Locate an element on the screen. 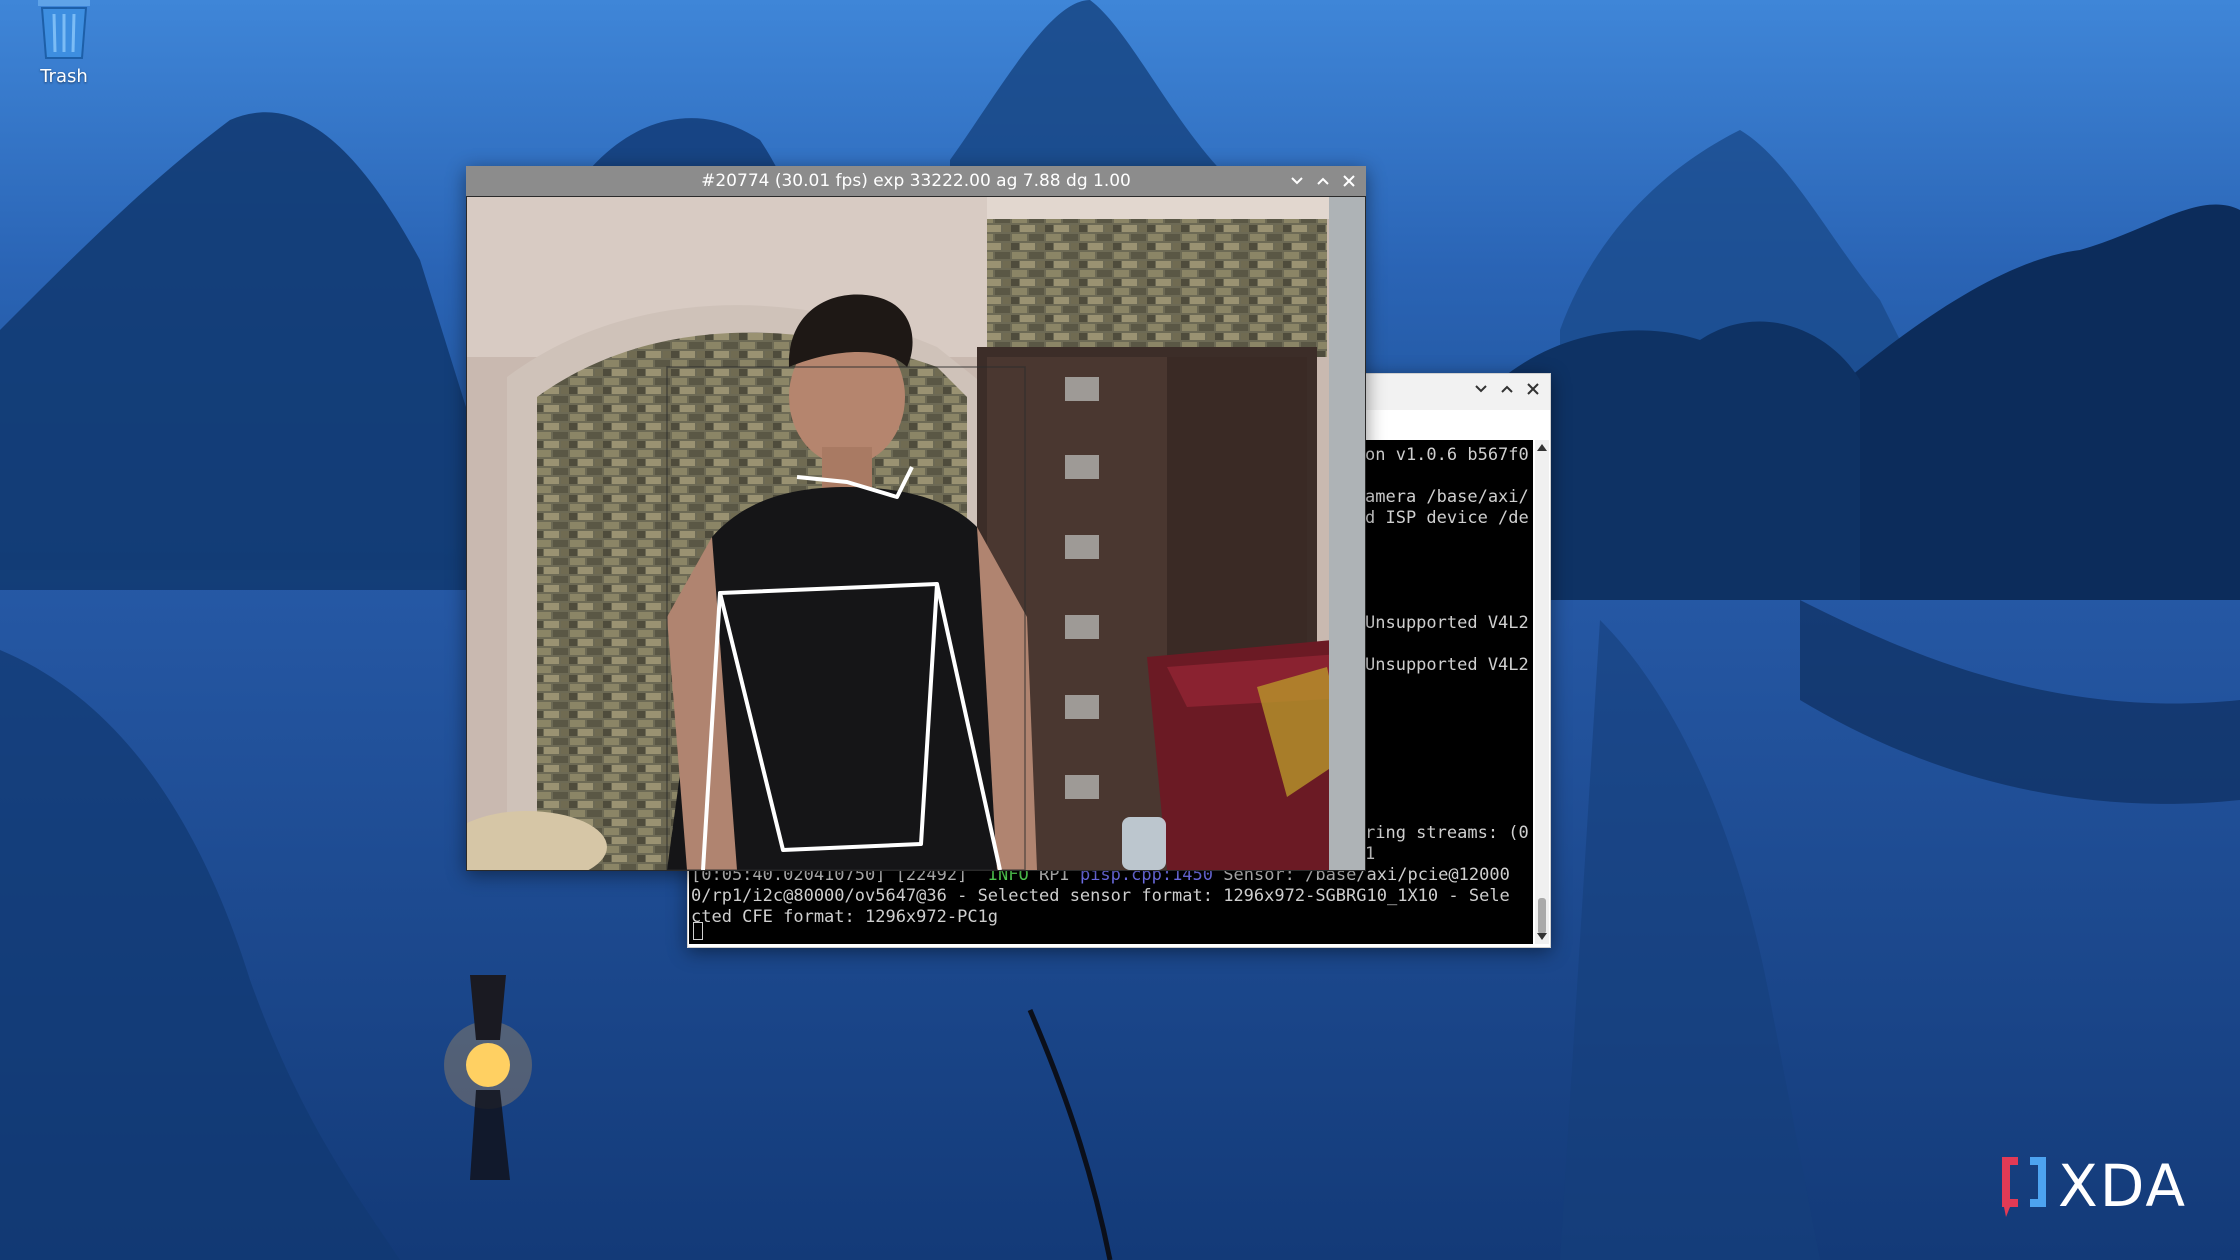 The image size is (2240, 1260). scroll-down-icon is located at coordinates (1542, 936).